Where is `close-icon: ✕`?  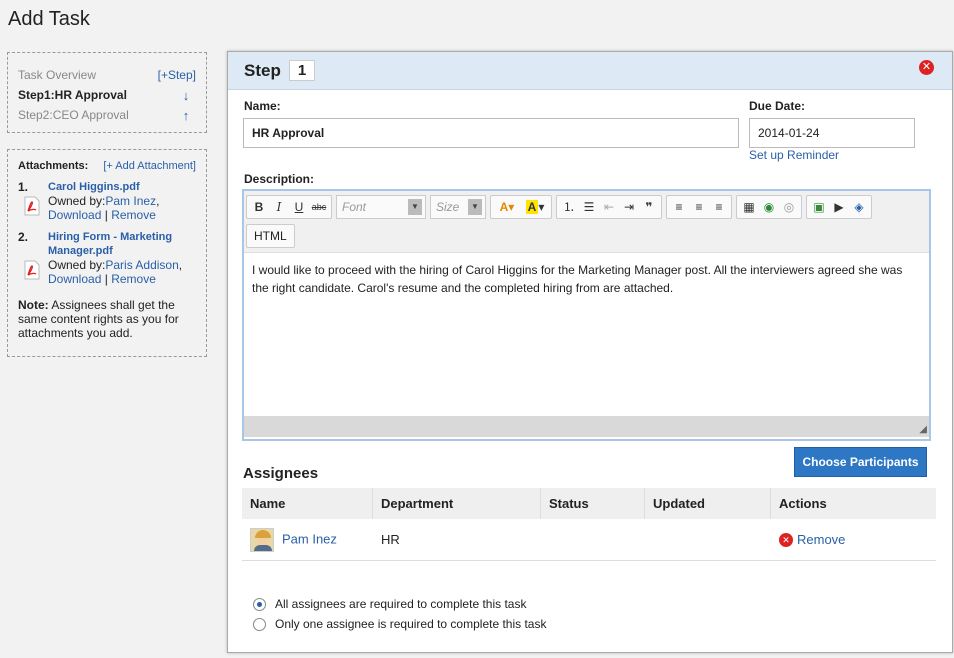
close-icon: ✕ is located at coordinates (926, 67).